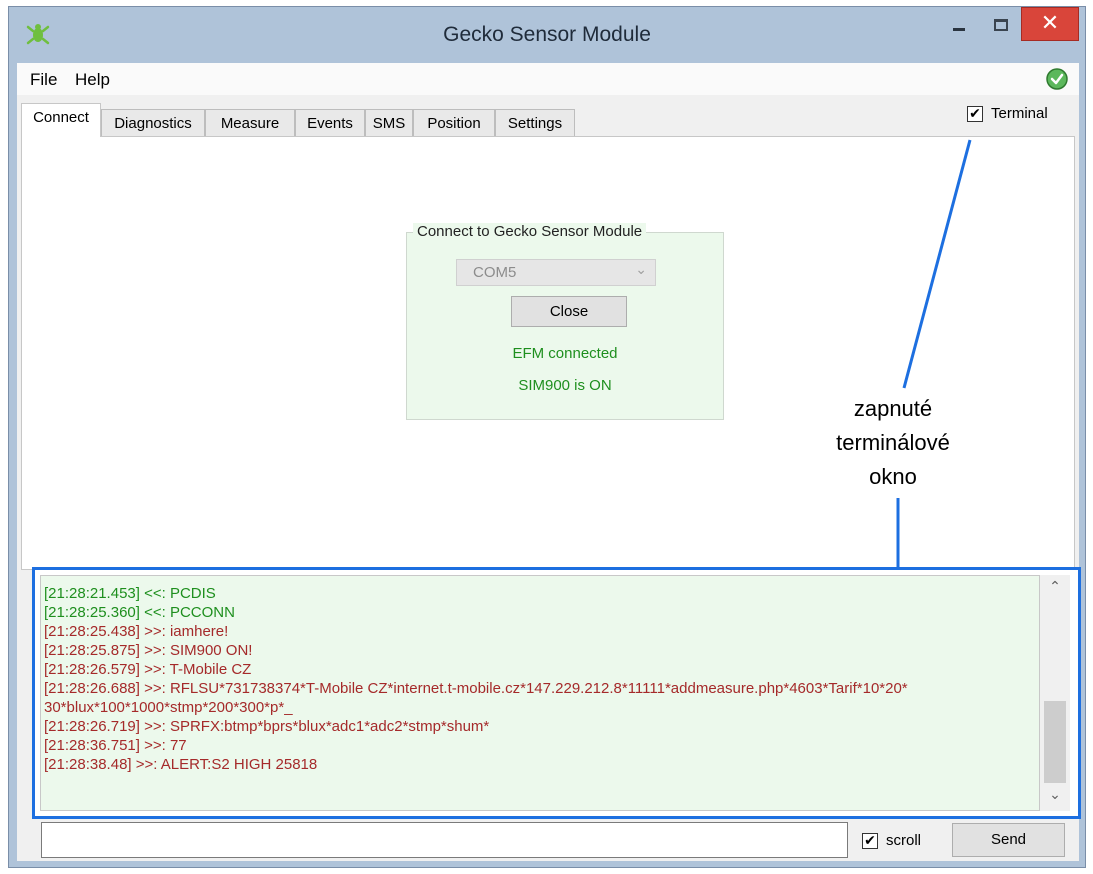 This screenshot has height=874, width=1093. What do you see at coordinates (893, 476) in the screenshot?
I see `annotation-line-3: okno` at bounding box center [893, 476].